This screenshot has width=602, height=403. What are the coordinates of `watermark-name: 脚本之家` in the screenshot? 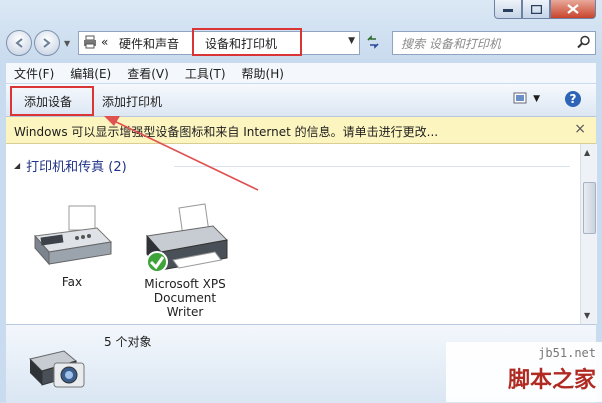 It's located at (551, 380).